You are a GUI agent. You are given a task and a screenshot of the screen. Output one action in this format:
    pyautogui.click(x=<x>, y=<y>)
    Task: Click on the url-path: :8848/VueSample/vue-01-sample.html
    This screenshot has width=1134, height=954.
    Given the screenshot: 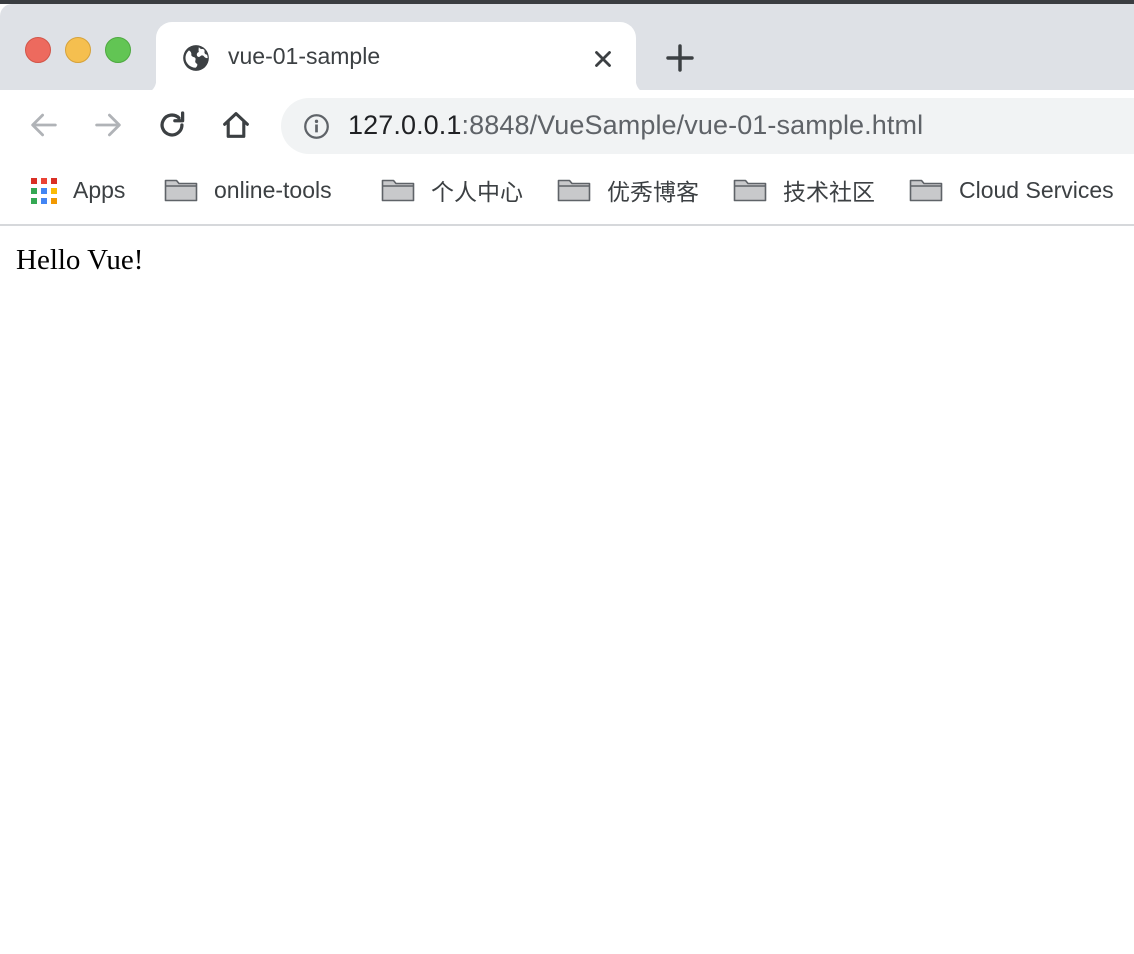 What is the action you would take?
    pyautogui.click(x=692, y=125)
    